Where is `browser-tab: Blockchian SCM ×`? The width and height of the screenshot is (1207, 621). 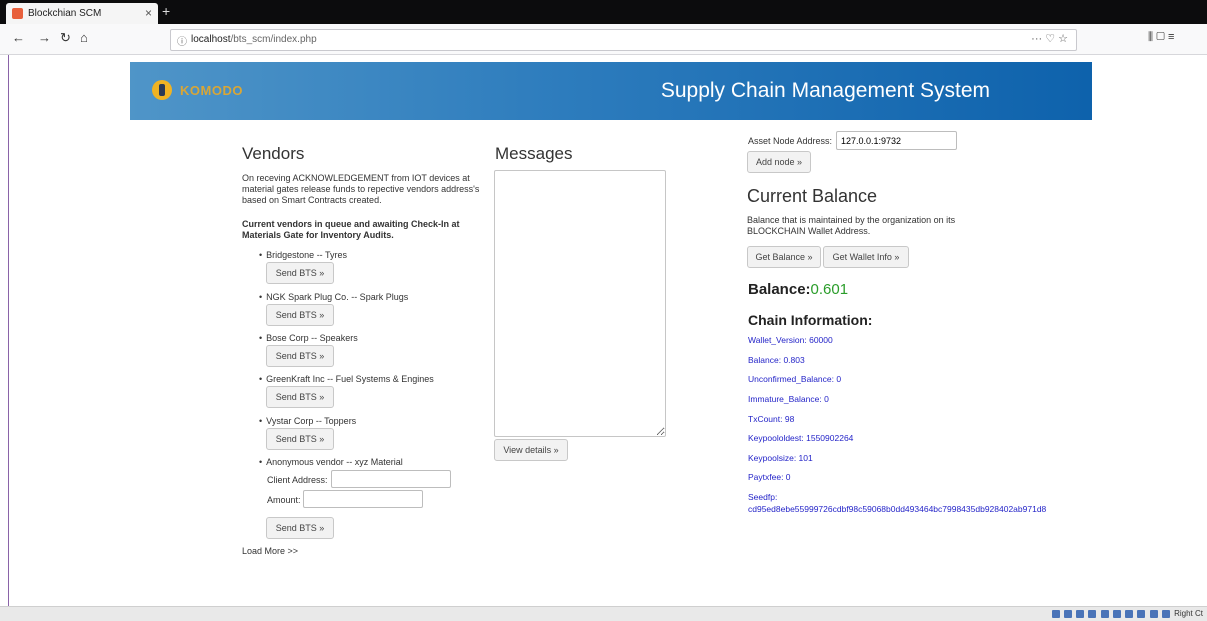
browser-tab: Blockchian SCM × is located at coordinates (82, 13).